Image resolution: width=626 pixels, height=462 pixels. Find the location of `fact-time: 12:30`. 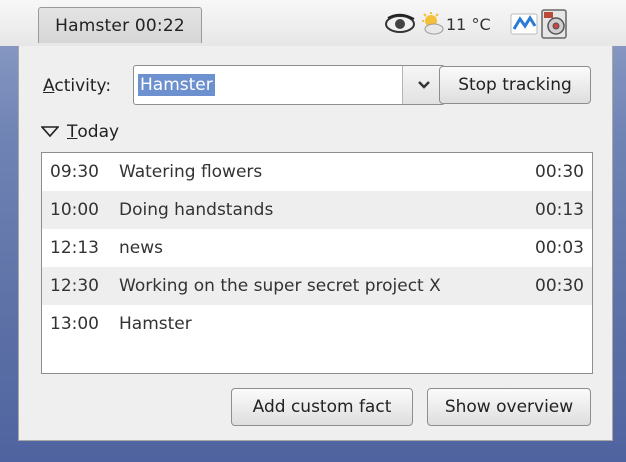

fact-time: 12:30 is located at coordinates (74, 286).